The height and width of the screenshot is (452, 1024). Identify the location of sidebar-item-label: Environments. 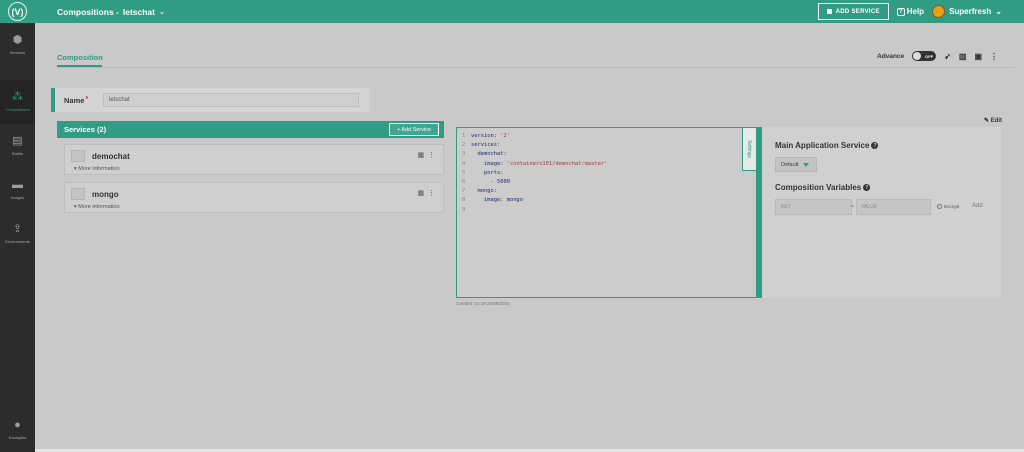
(17, 241).